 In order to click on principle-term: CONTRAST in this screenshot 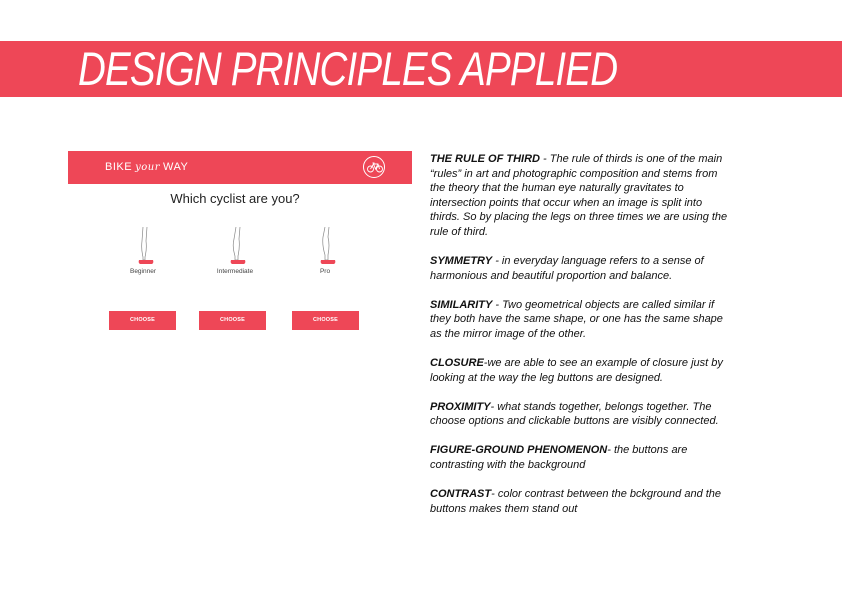, I will do `click(461, 494)`.